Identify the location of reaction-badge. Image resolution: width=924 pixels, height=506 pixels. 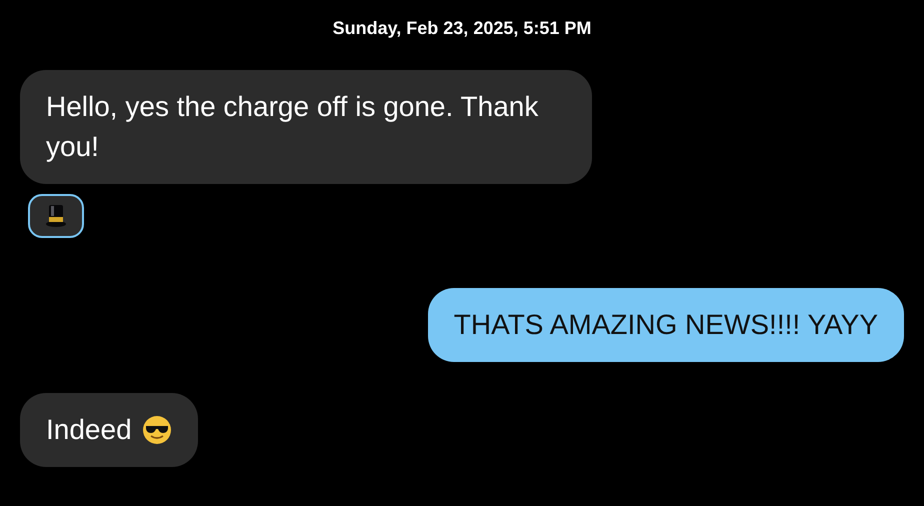
(56, 216).